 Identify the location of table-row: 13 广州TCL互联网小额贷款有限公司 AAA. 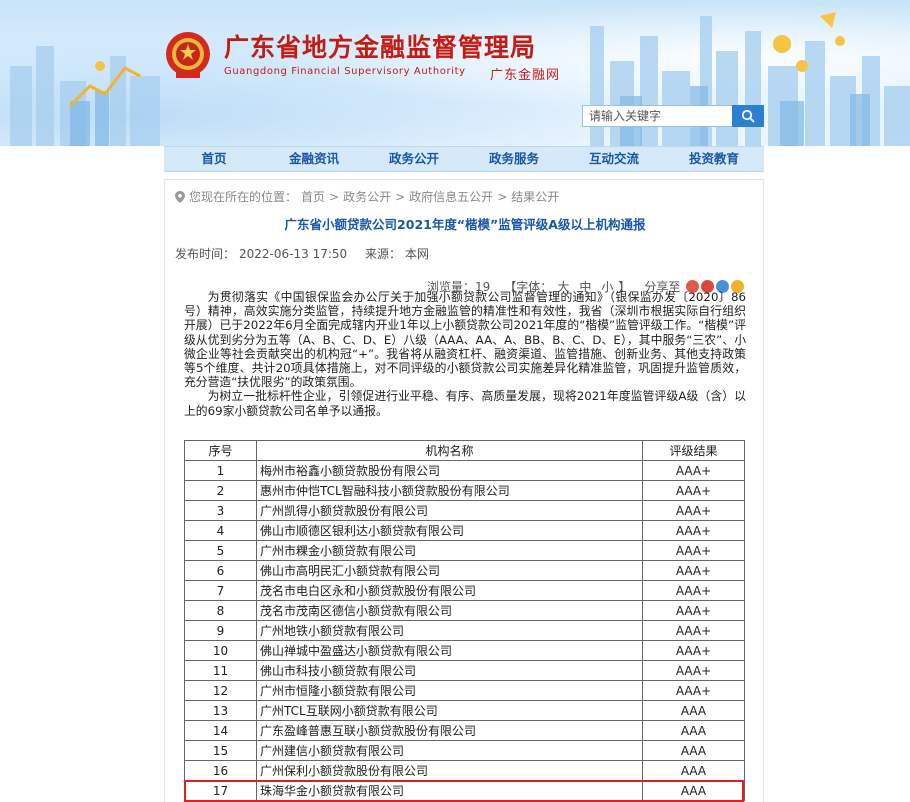
(464, 710).